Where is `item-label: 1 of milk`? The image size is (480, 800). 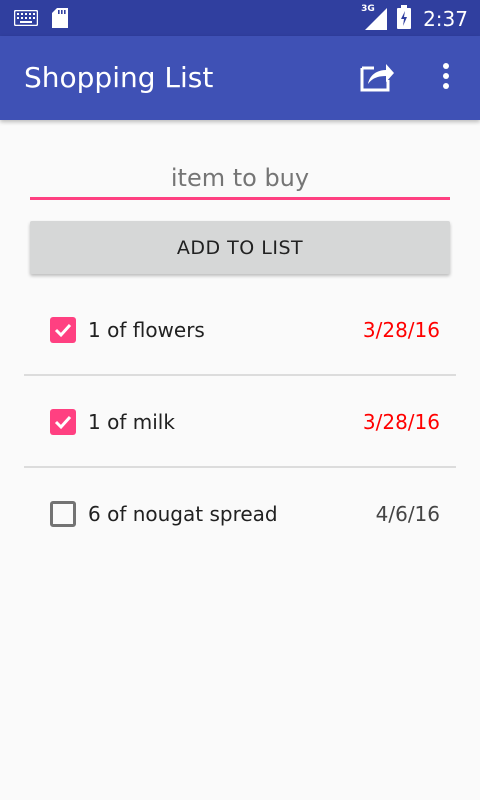 item-label: 1 of milk is located at coordinates (131, 422).